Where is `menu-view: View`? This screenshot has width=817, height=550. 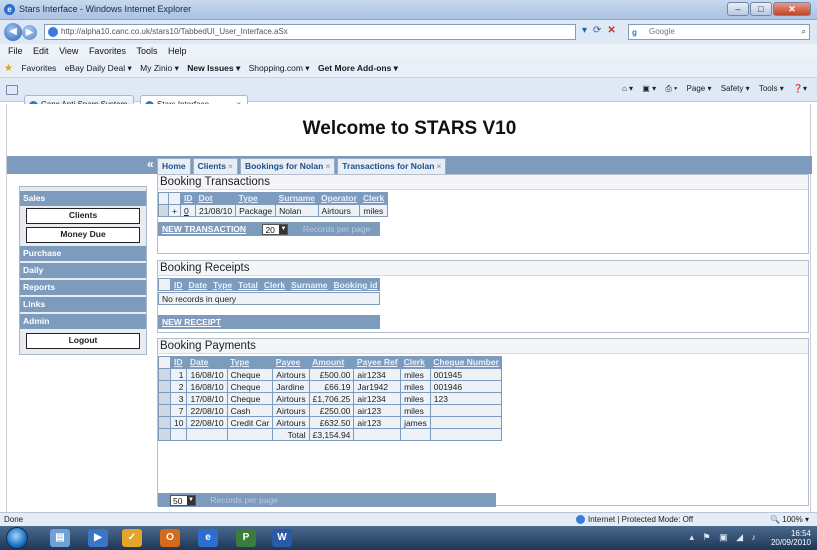
menu-view: View is located at coordinates (68, 51).